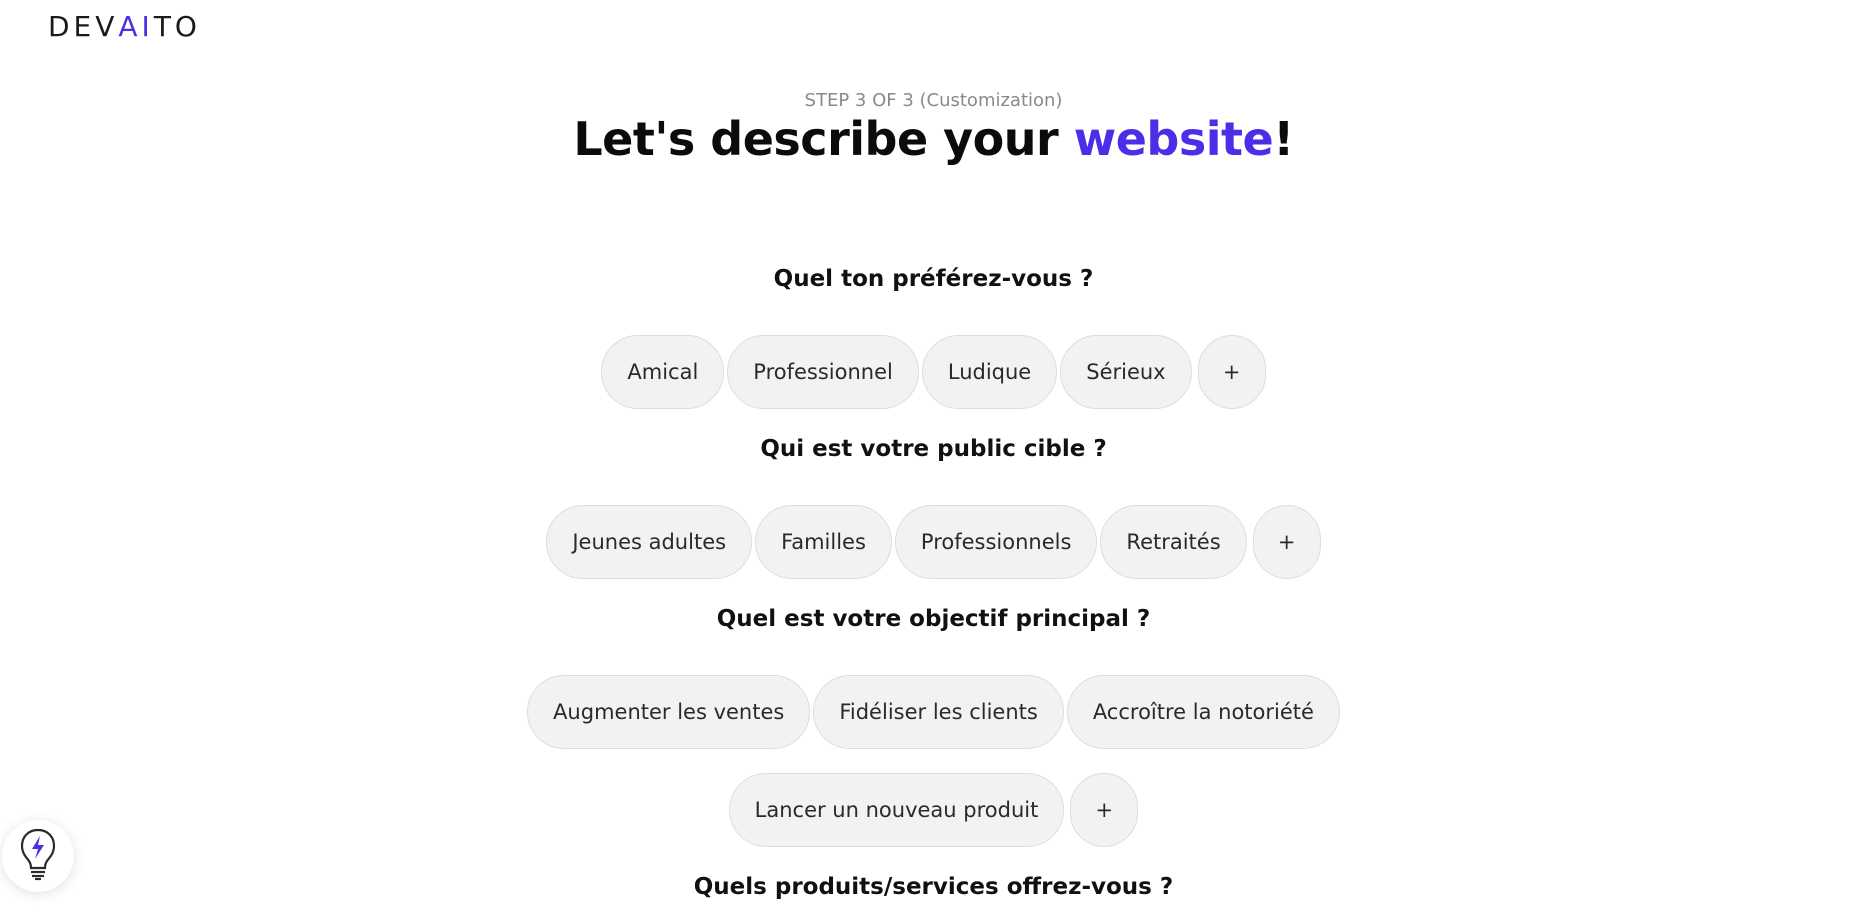  I want to click on option-professionnel: Professionnel, so click(823, 372).